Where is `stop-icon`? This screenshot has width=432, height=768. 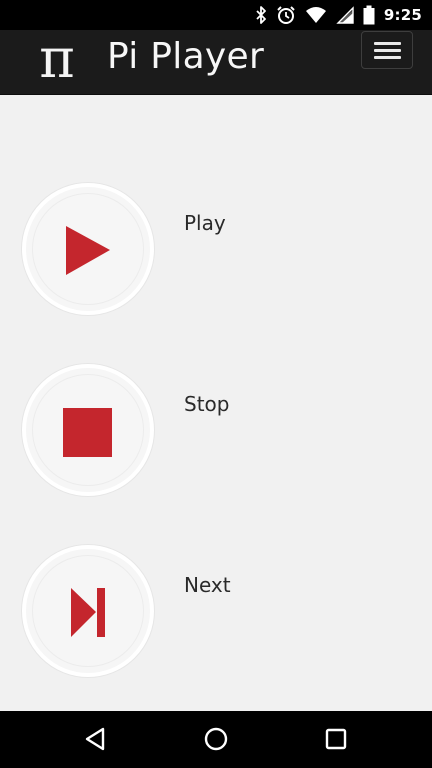 stop-icon is located at coordinates (87, 432).